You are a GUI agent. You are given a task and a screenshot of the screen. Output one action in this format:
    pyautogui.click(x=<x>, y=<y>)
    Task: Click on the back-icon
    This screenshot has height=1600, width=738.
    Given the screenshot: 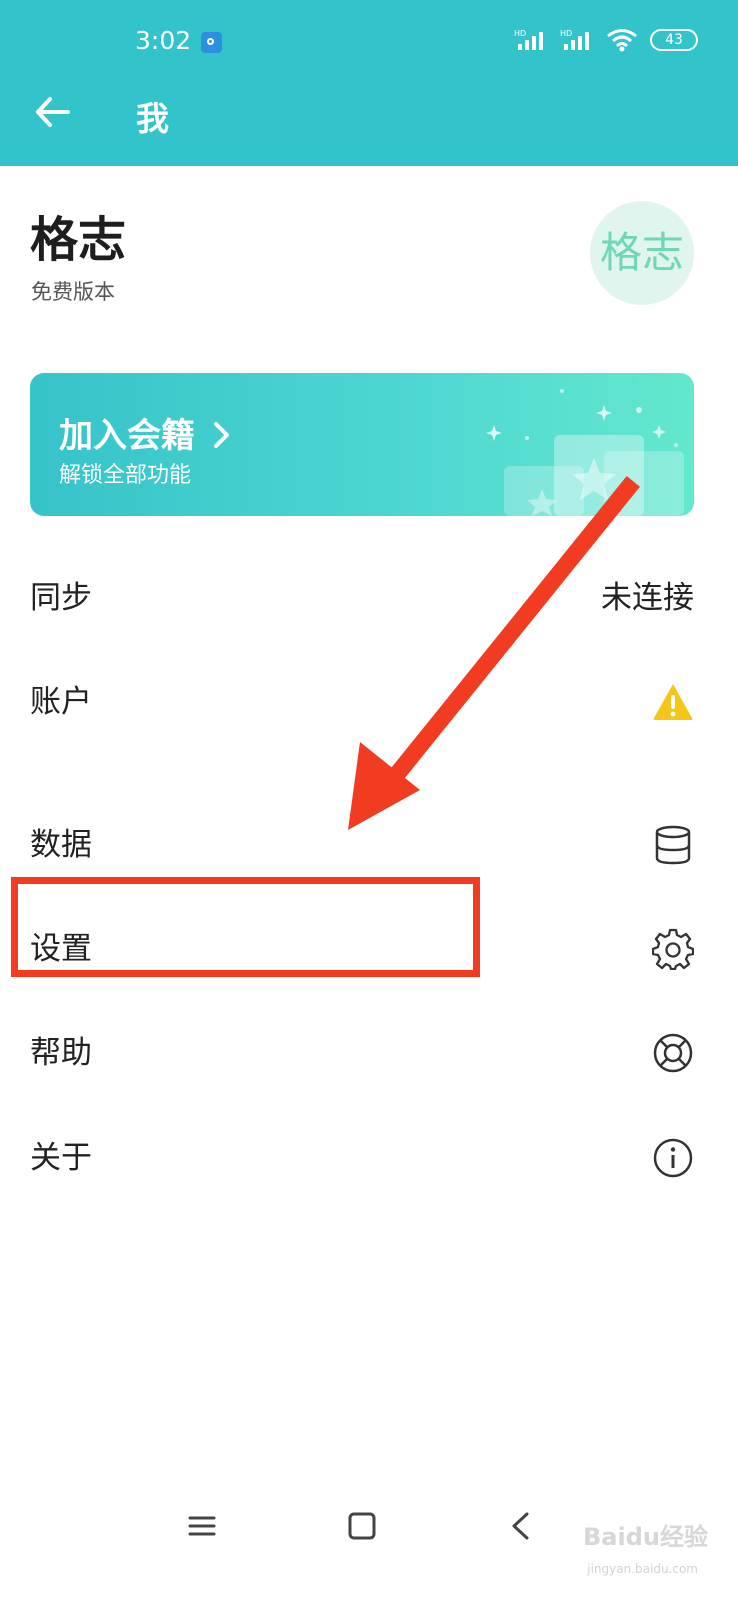 What is the action you would take?
    pyautogui.click(x=522, y=1526)
    